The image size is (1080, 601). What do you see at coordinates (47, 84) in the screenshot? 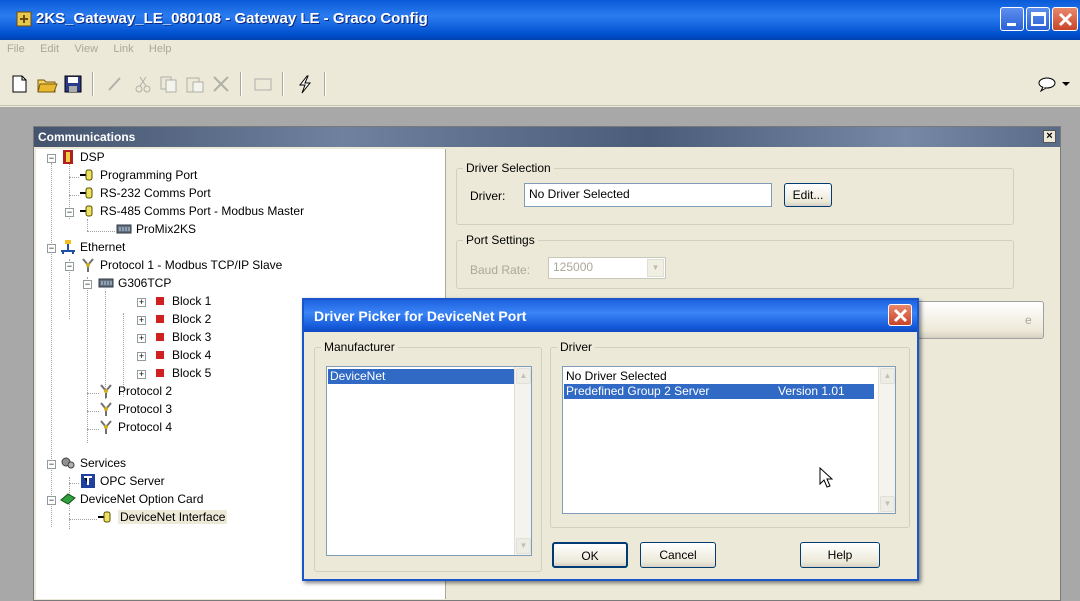
I see `open-icon` at bounding box center [47, 84].